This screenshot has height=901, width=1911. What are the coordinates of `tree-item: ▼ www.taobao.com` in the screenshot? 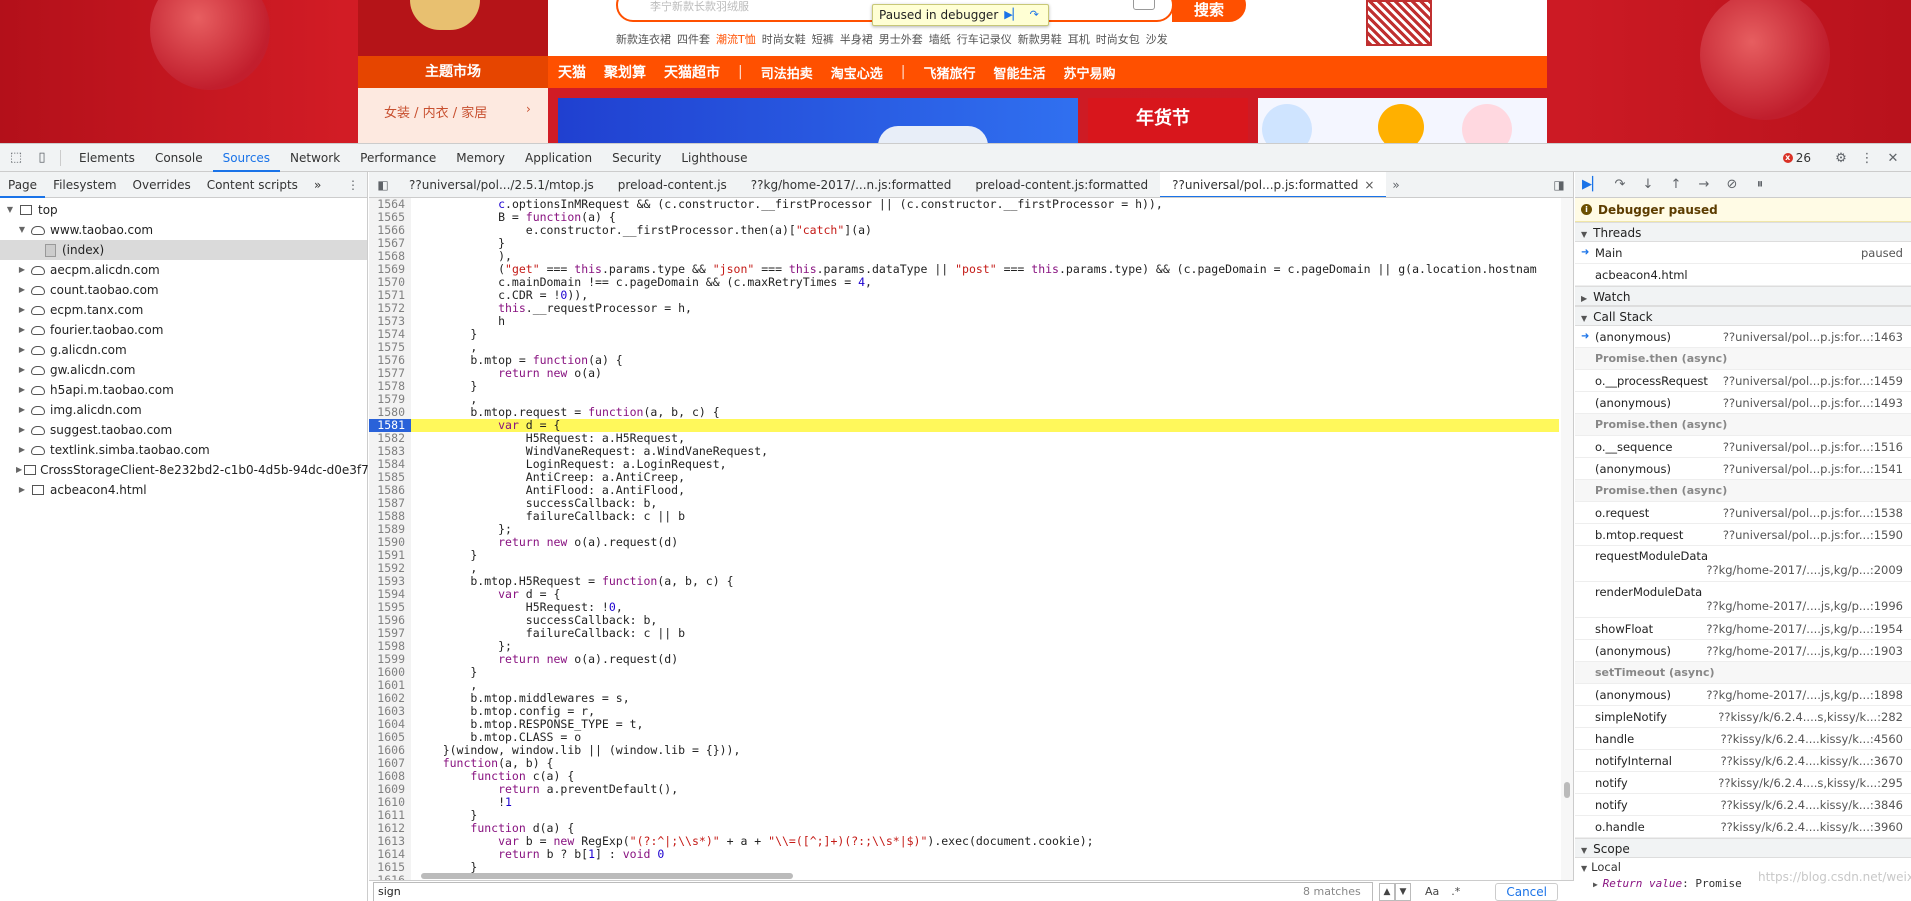 It's located at (183, 230).